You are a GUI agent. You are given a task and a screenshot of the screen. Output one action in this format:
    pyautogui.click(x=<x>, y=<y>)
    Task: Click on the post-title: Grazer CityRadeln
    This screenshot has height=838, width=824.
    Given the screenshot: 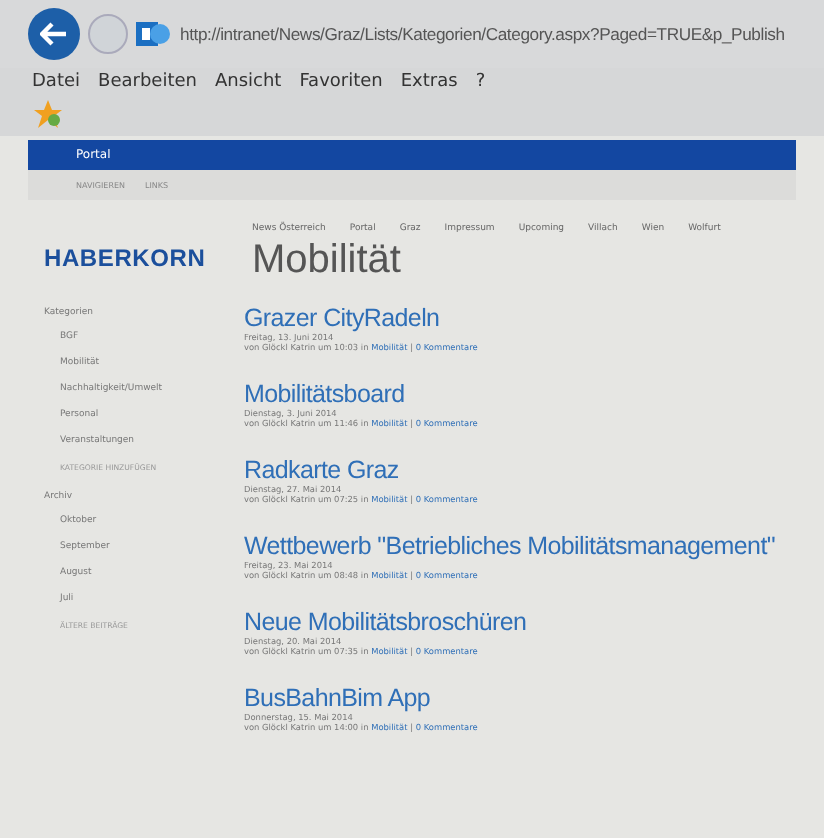 What is the action you would take?
    pyautogui.click(x=510, y=318)
    